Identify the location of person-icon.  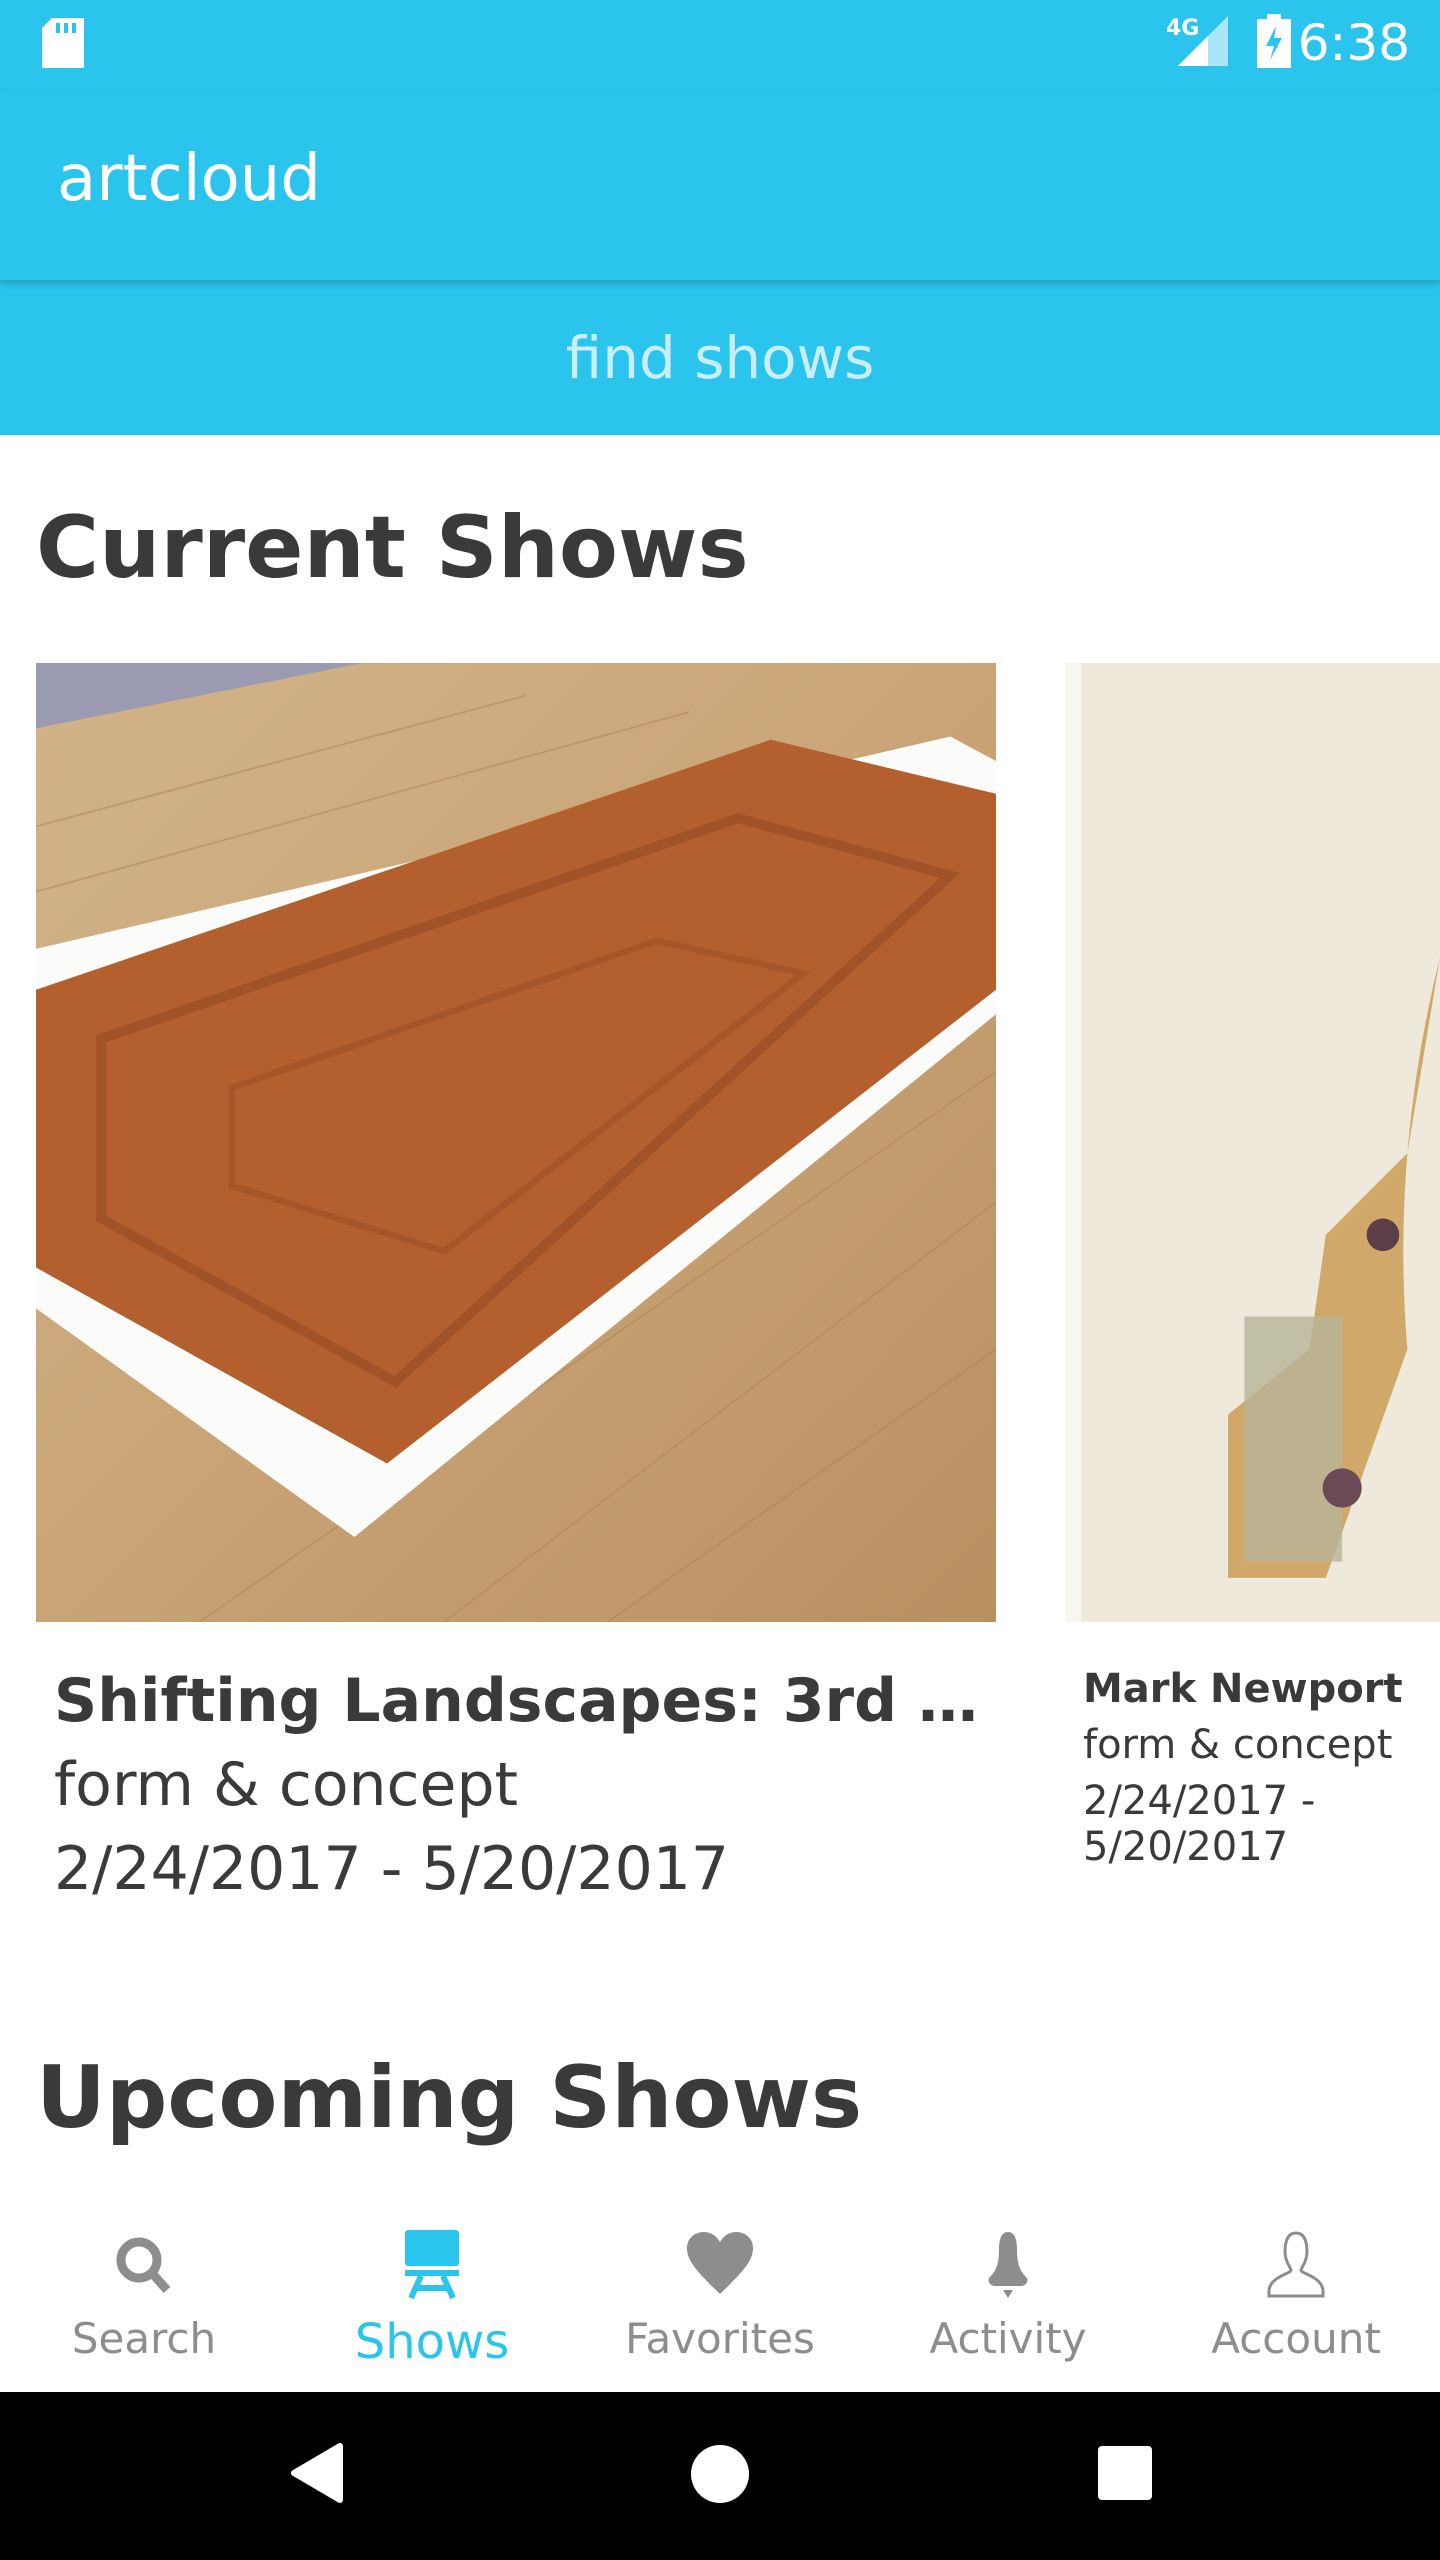
(1296, 2264).